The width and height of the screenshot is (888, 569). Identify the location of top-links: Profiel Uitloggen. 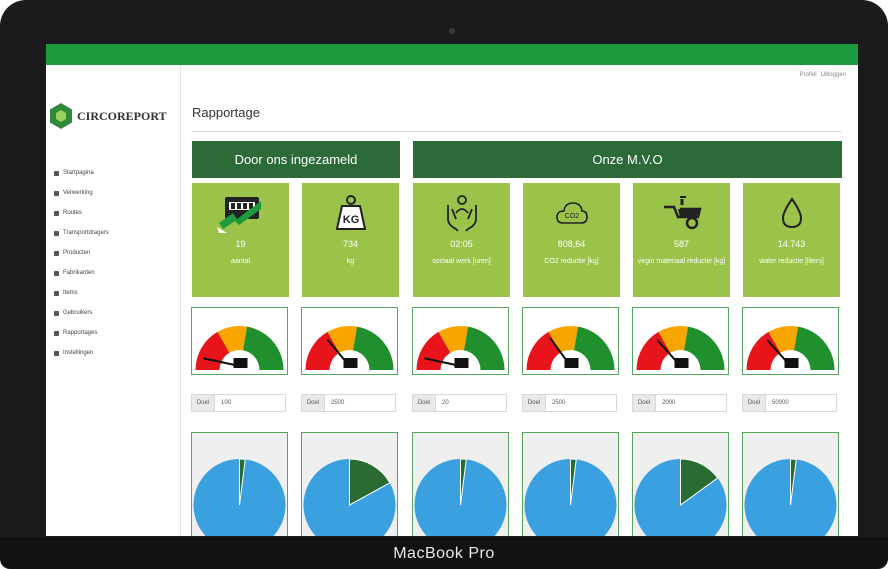
(823, 75).